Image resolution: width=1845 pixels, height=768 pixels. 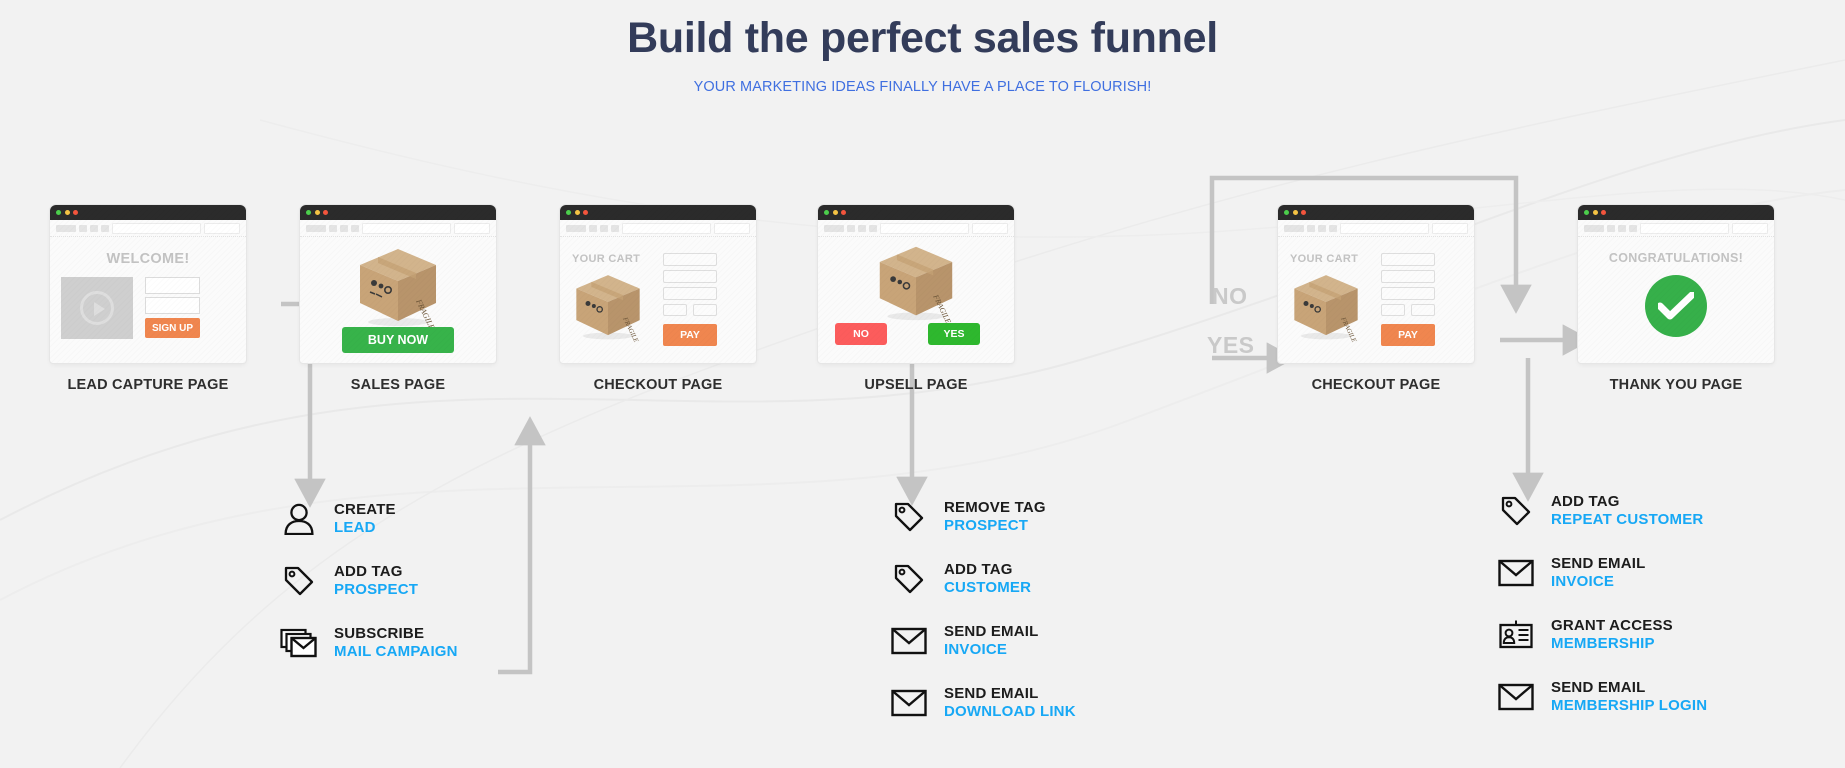 I want to click on action-item: SEND EMAIL DOWNLOAD LINK, so click(x=982, y=703).